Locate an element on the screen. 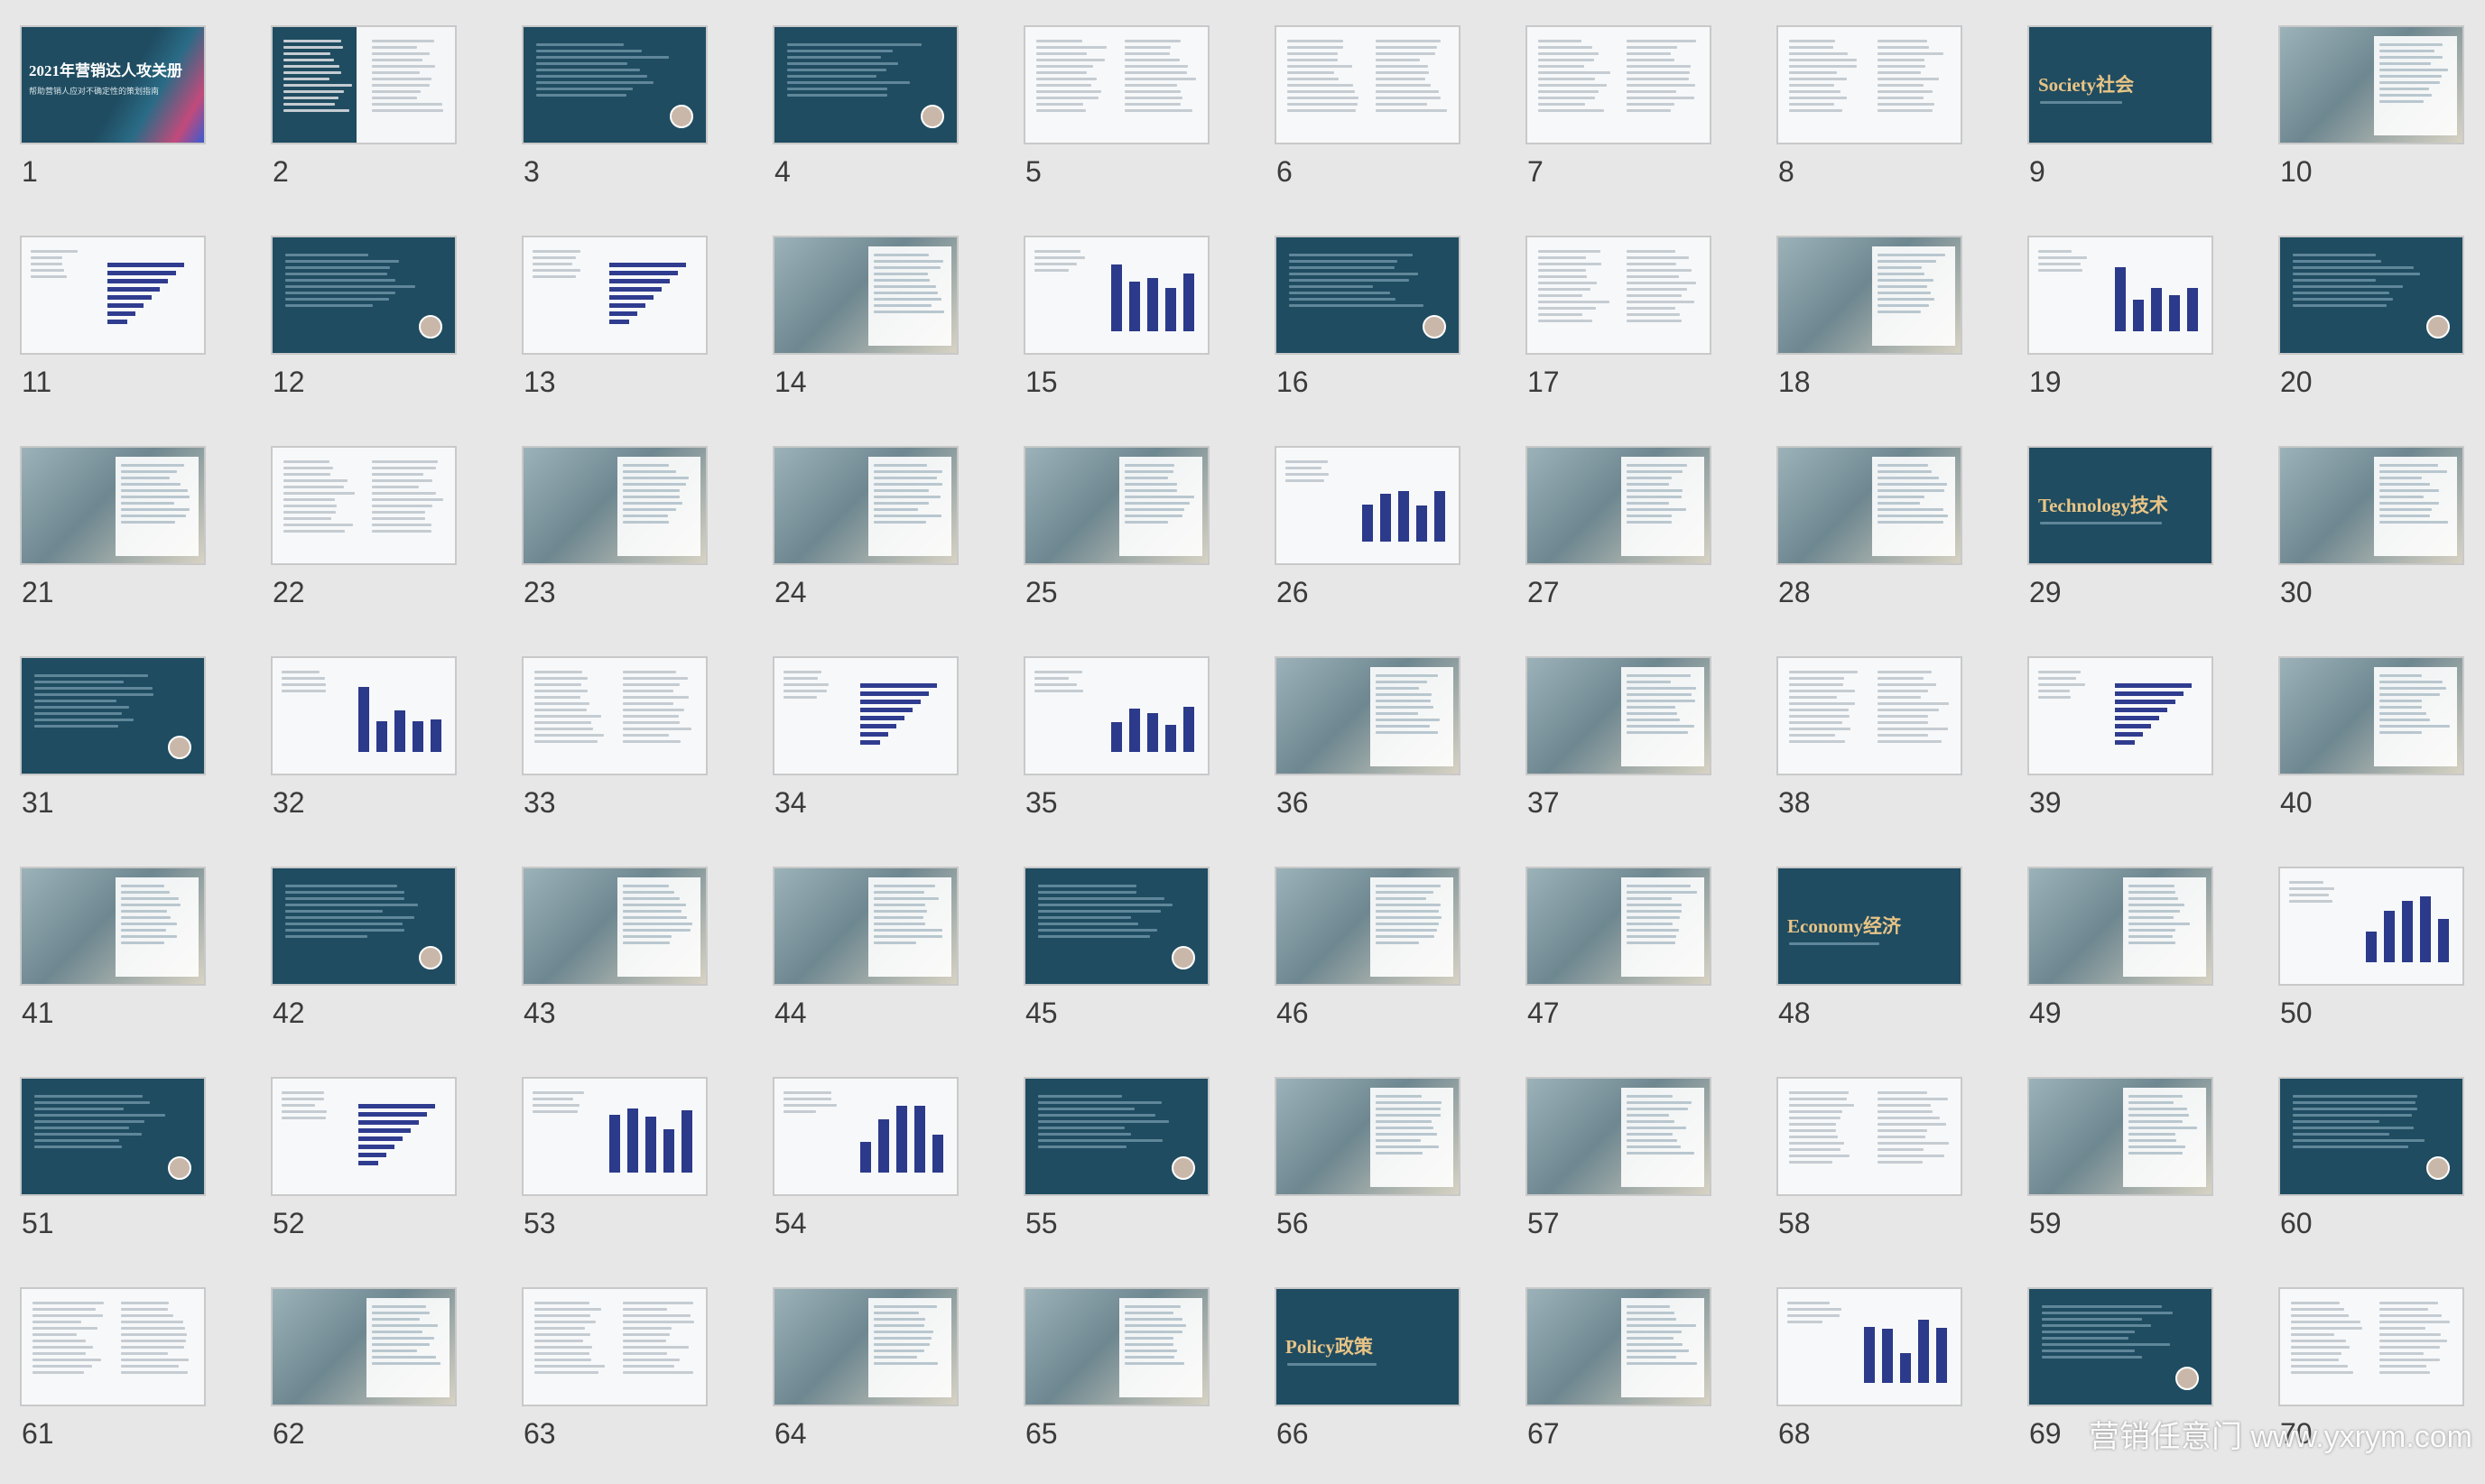 The width and height of the screenshot is (2485, 1484). slide-cell: 25 is located at coordinates (1117, 545).